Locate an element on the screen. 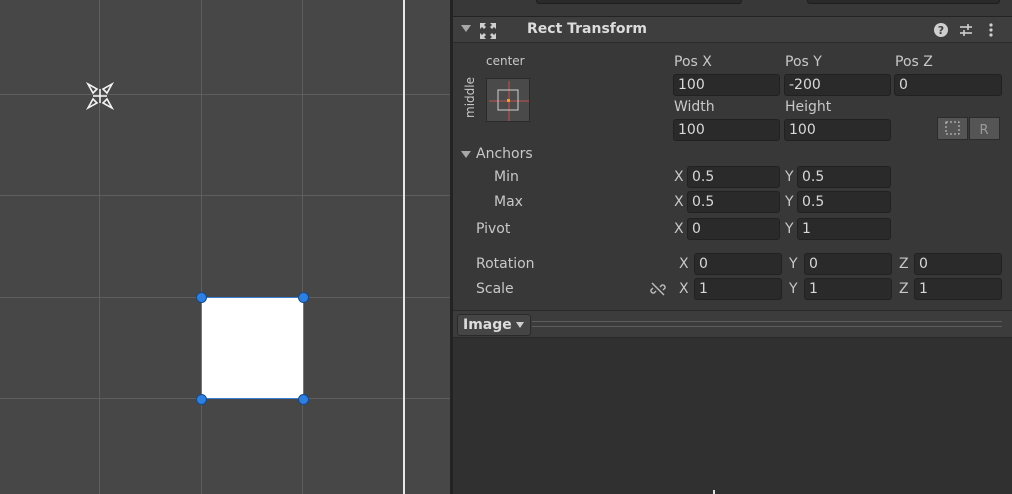 Image resolution: width=1012 pixels, height=494 pixels. blueprint-mode-button is located at coordinates (952, 128).